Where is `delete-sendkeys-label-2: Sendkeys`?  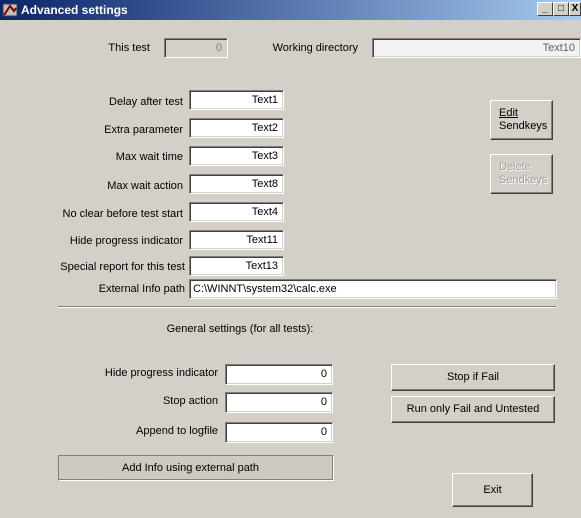
delete-sendkeys-label-2: Sendkeys is located at coordinates (523, 180).